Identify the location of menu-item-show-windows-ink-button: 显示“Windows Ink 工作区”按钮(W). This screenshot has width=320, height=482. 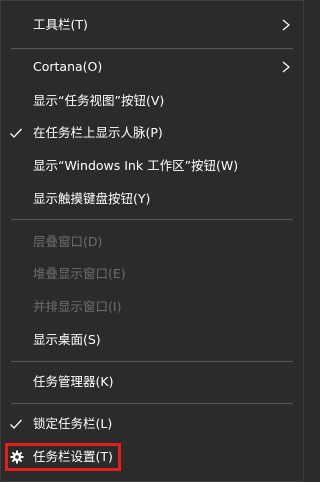
(152, 166).